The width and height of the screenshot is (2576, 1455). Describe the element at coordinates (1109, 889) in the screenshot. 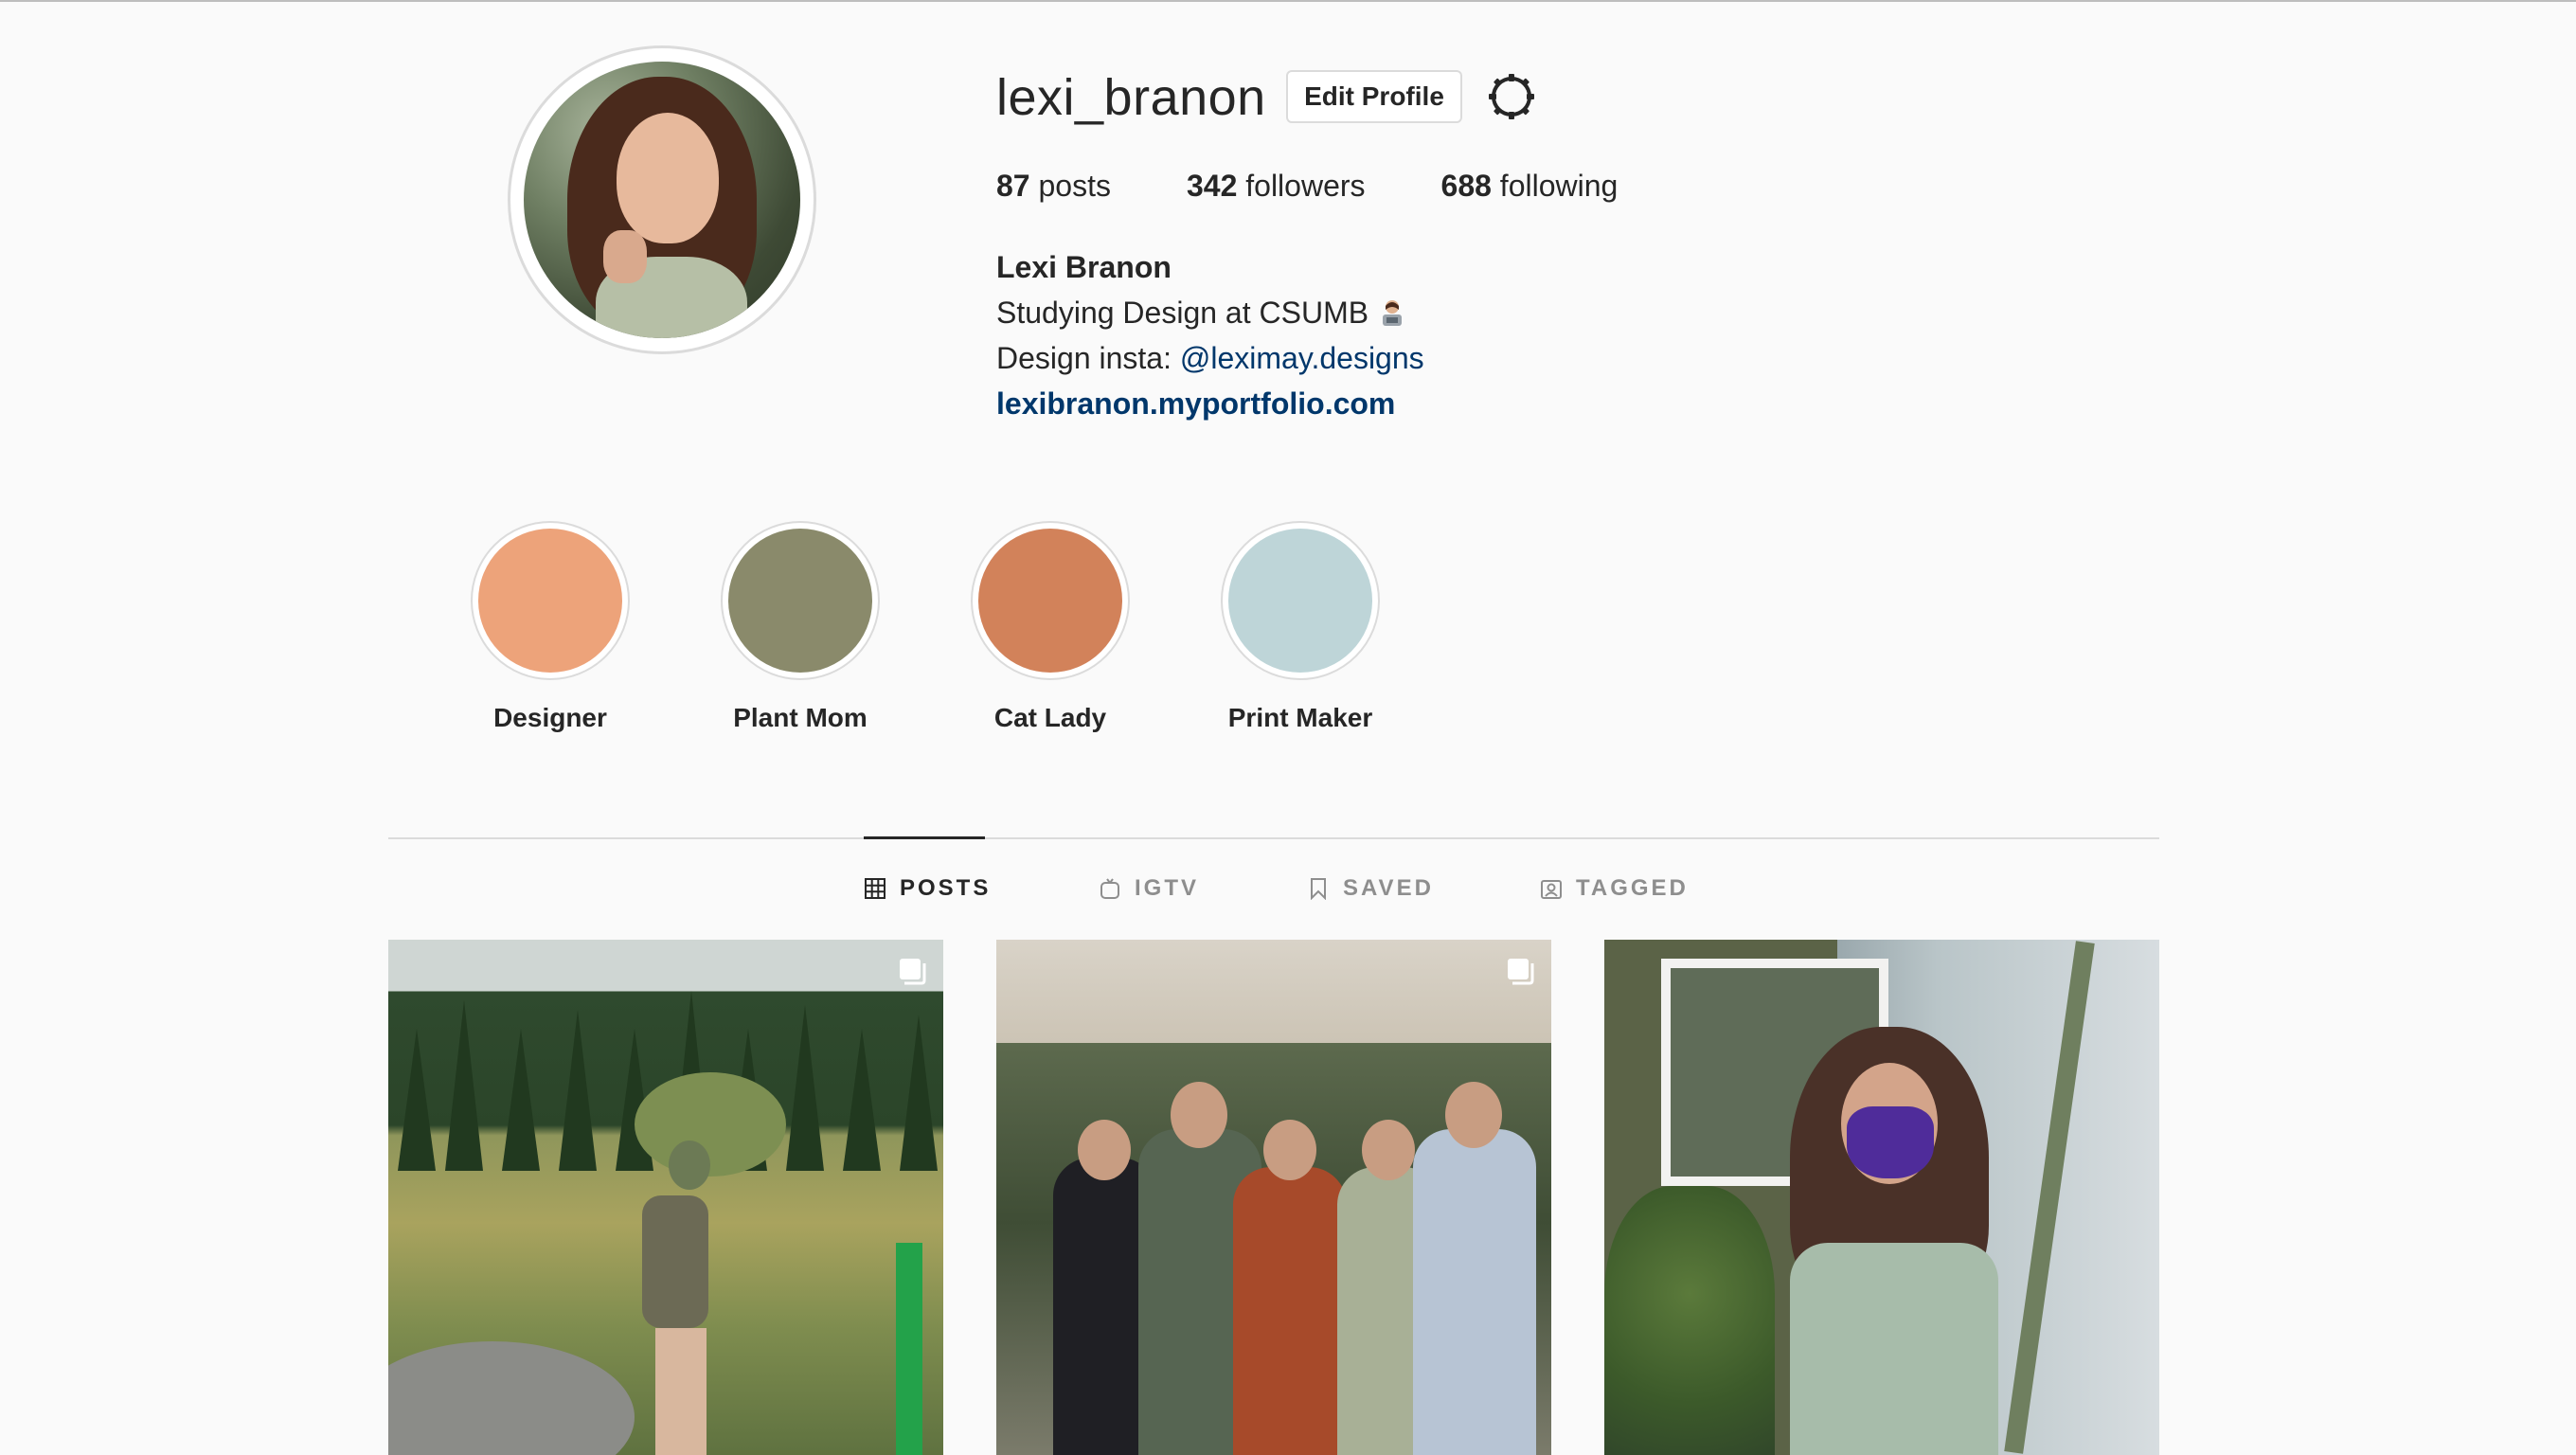

I see `igtv-icon` at that location.